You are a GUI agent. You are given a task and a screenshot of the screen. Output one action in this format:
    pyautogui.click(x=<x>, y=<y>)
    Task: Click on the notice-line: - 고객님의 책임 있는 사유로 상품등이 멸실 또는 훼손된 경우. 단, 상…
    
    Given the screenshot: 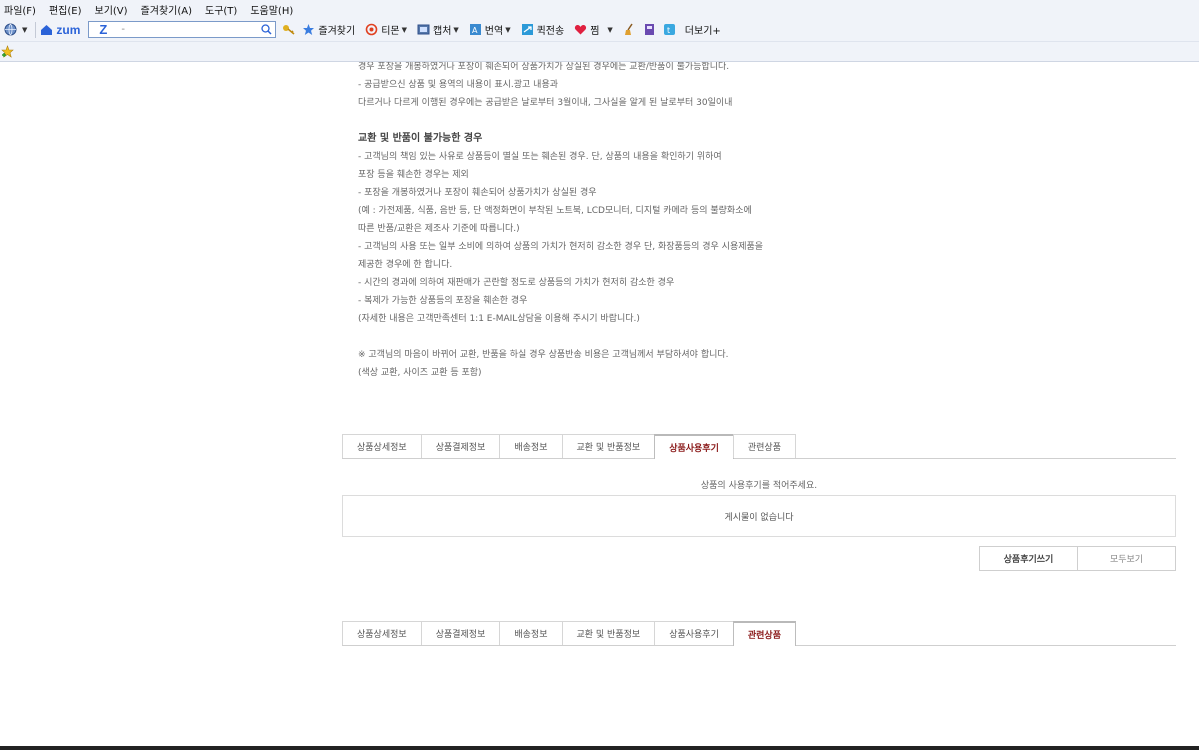 What is the action you would take?
    pyautogui.click(x=540, y=157)
    